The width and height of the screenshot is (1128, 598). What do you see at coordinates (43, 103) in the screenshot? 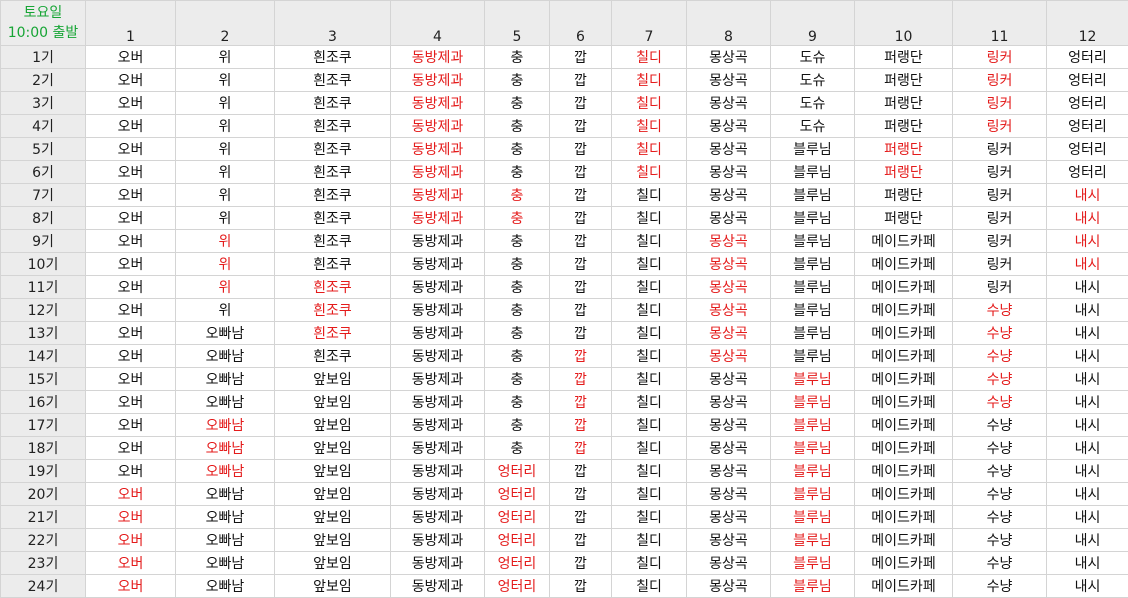
I see `row-header: 3기` at bounding box center [43, 103].